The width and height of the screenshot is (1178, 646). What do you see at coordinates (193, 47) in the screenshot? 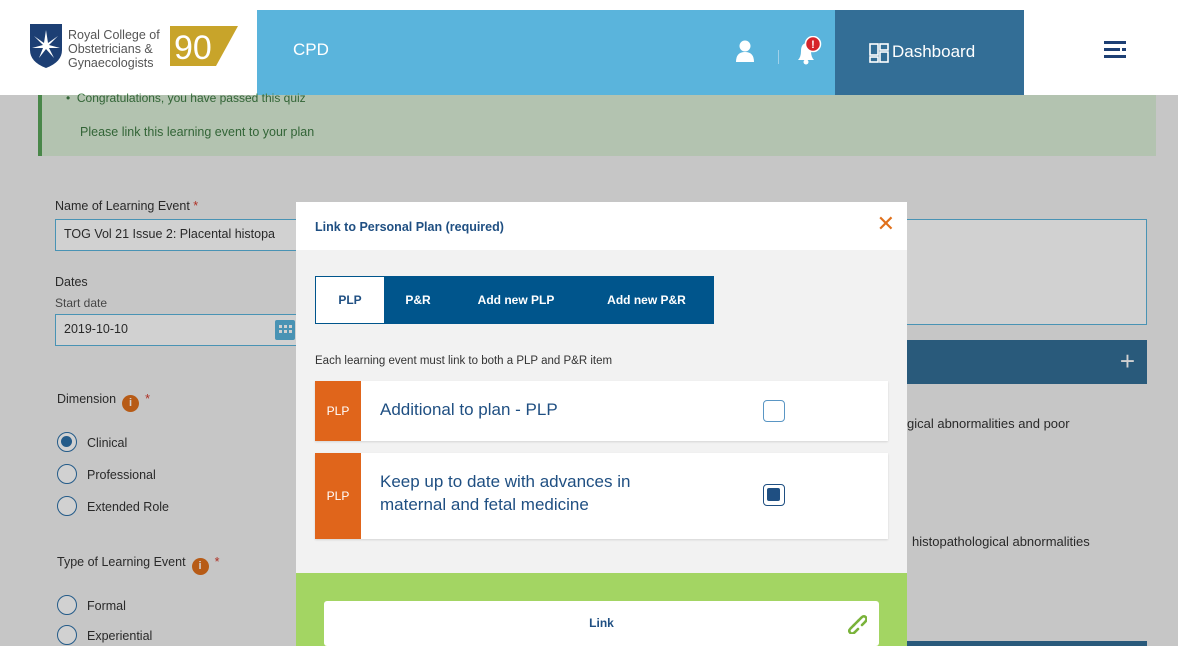
I see `svg-text: 90` at bounding box center [193, 47].